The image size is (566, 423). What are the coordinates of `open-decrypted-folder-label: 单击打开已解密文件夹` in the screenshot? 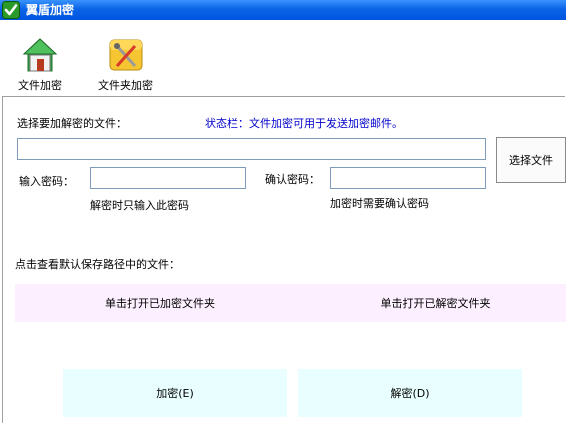 It's located at (435, 303).